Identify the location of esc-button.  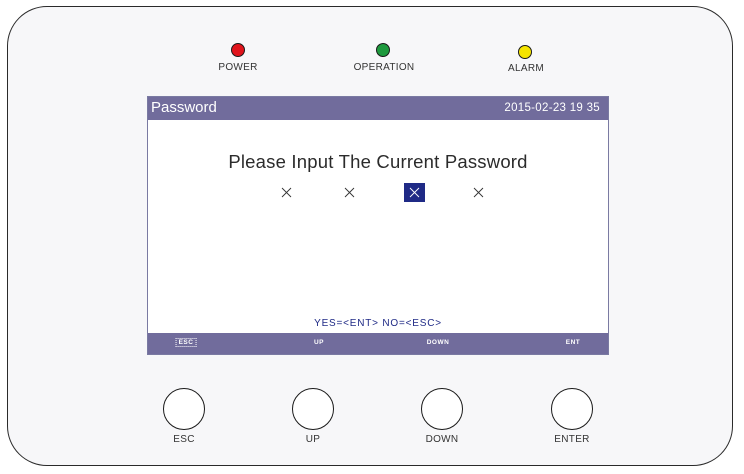
(184, 409).